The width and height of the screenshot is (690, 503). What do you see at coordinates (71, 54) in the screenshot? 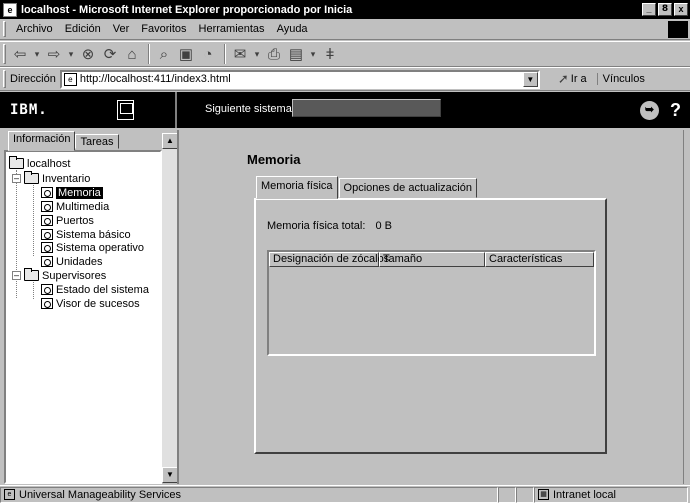
I see `forward-dropdown-icon: ▾` at bounding box center [71, 54].